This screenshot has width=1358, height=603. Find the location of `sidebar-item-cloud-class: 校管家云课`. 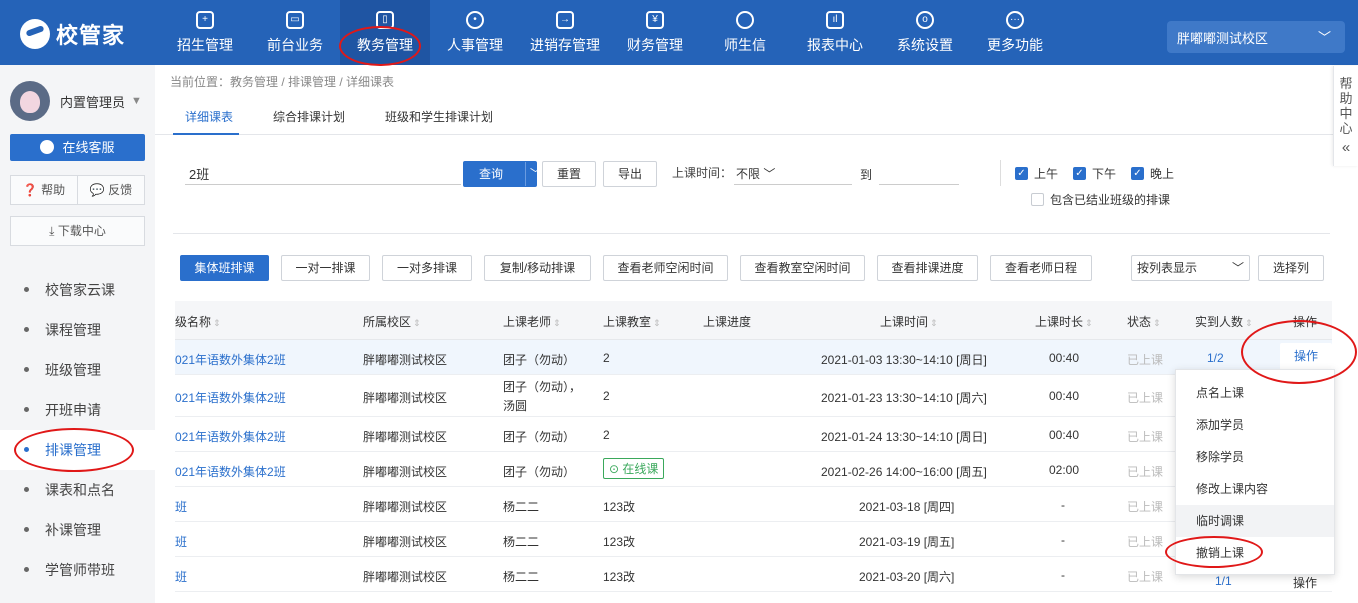

sidebar-item-cloud-class: 校管家云课 is located at coordinates (77, 290).